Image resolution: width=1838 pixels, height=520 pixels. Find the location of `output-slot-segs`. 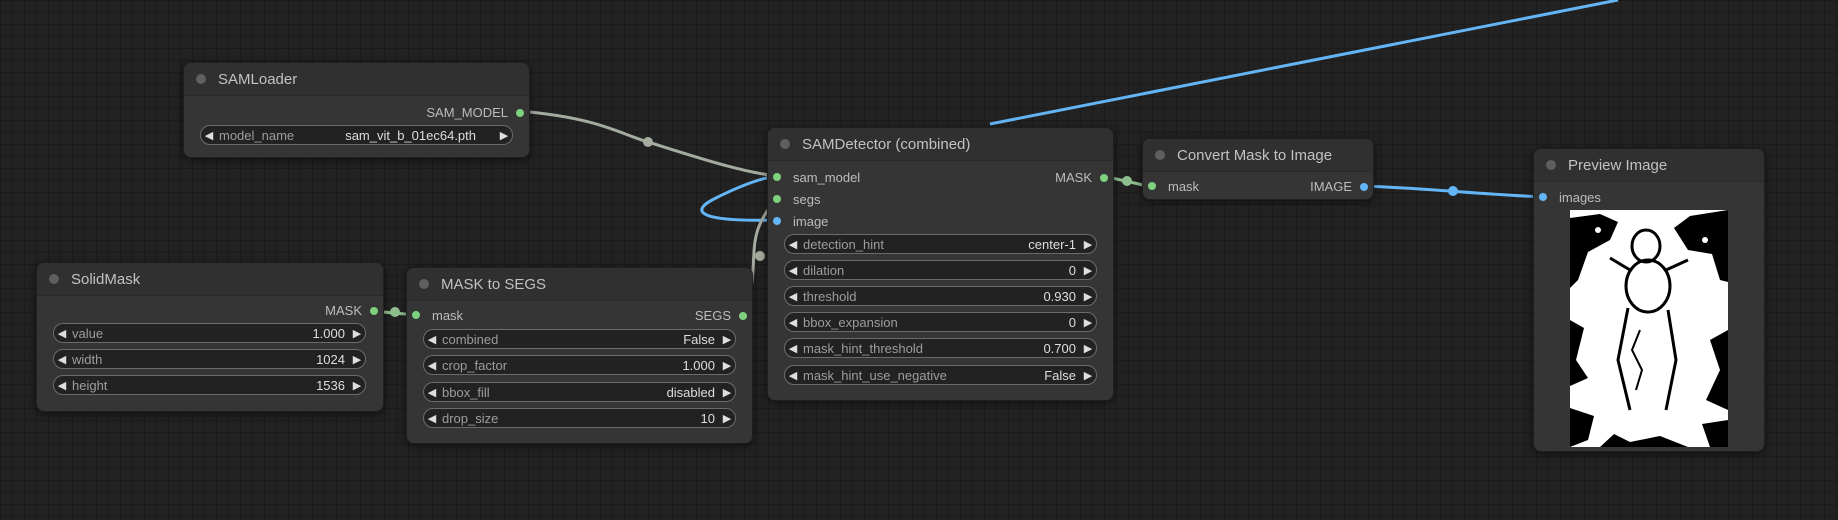

output-slot-segs is located at coordinates (743, 316).